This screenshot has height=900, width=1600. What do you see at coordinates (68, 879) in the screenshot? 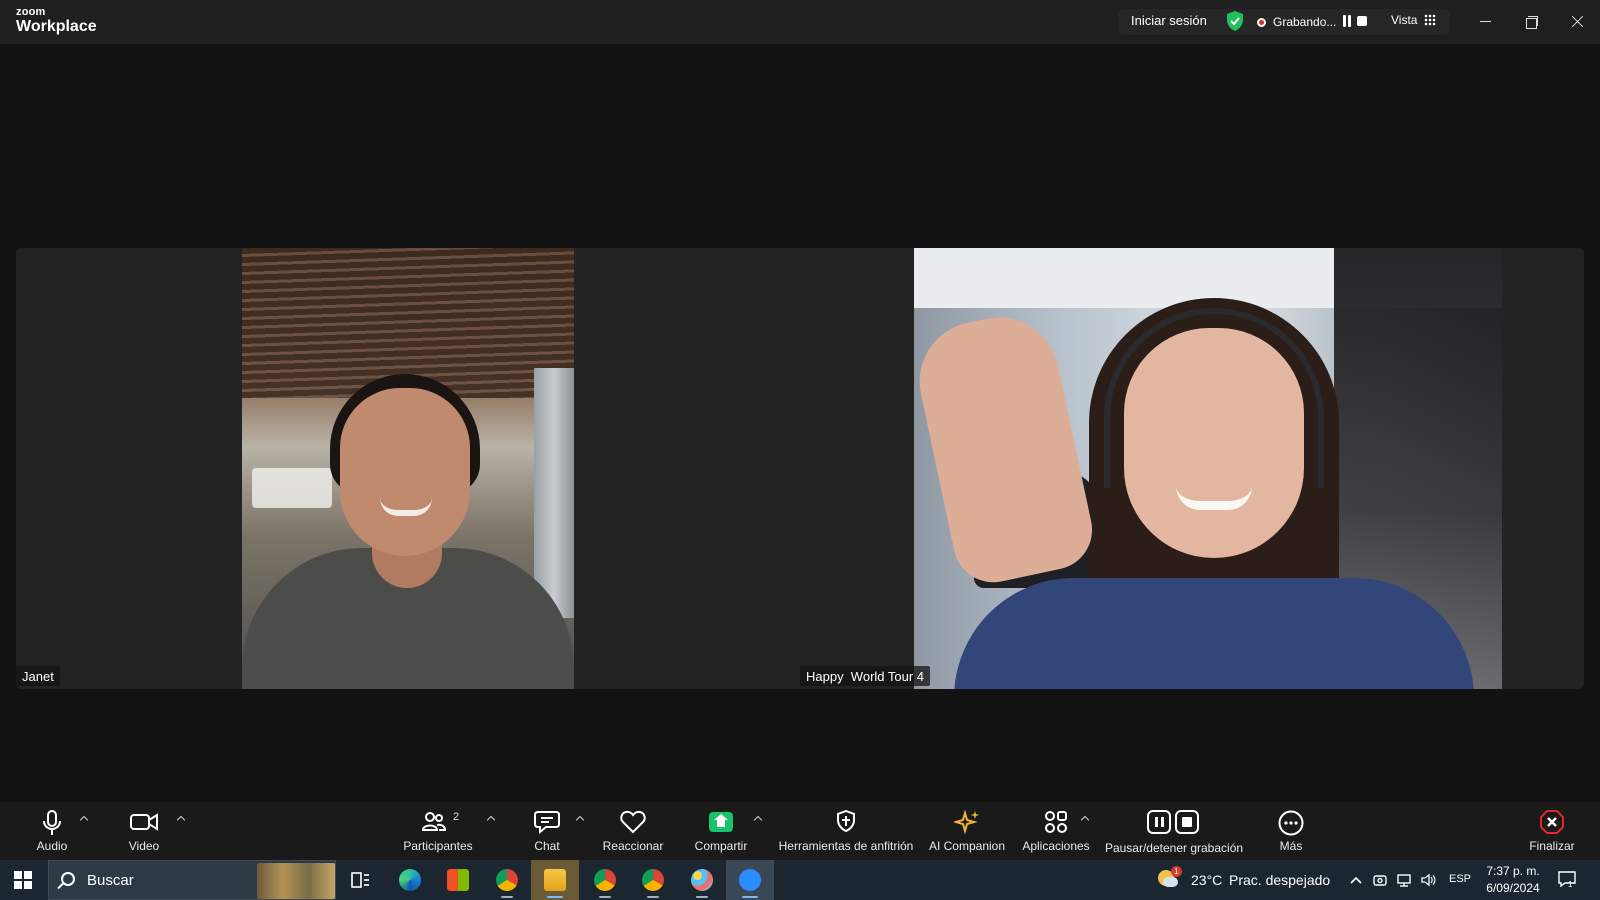
I see `search-icon` at bounding box center [68, 879].